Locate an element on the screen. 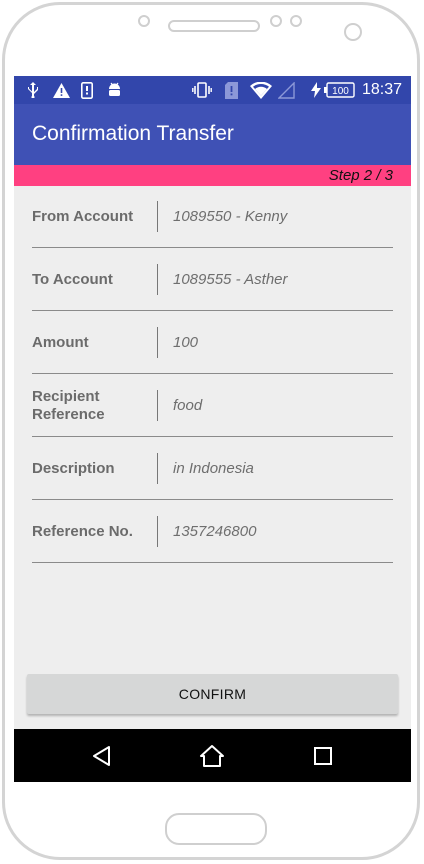 Image resolution: width=424 pixels, height=864 pixels. recents-icon is located at coordinates (323, 756).